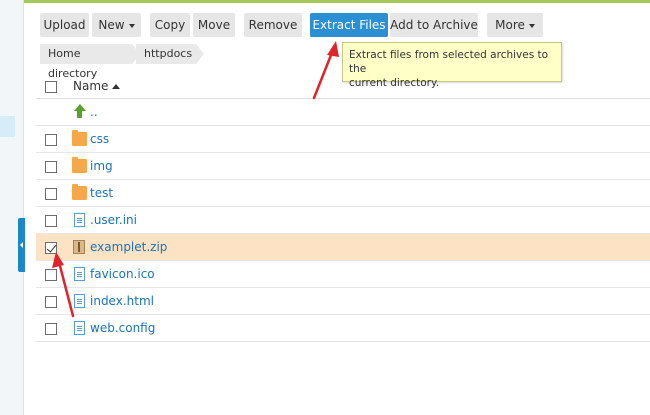 The image size is (650, 415). I want to click on table-row: css, so click(343, 139).